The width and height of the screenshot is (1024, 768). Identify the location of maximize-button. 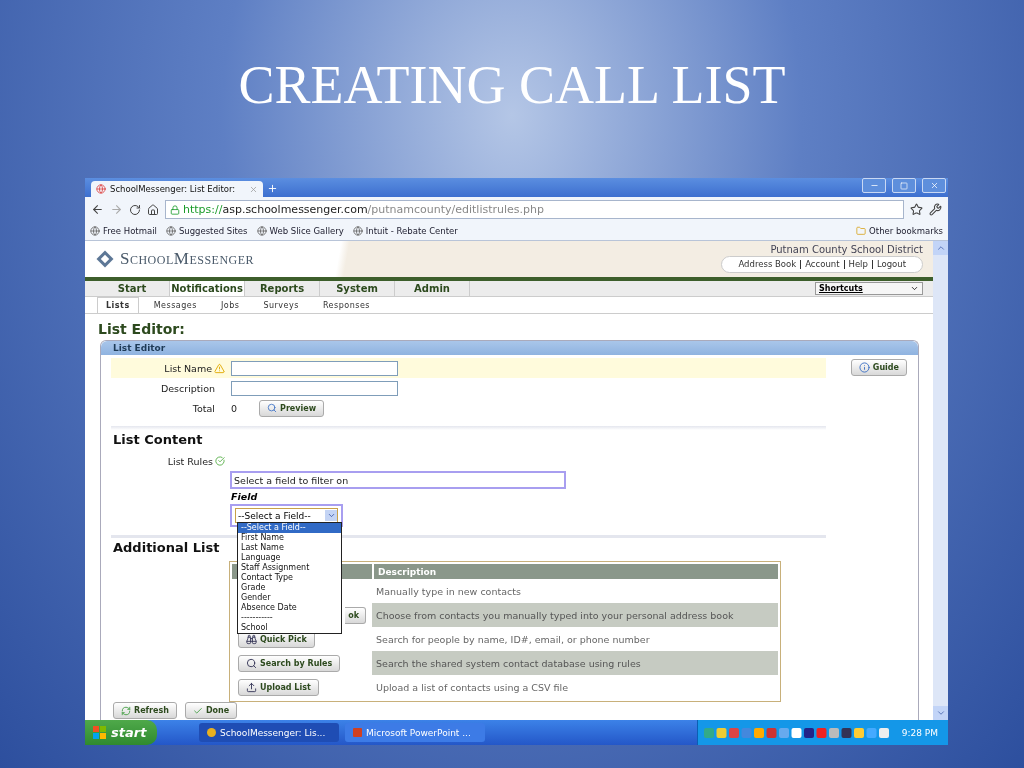
(904, 185).